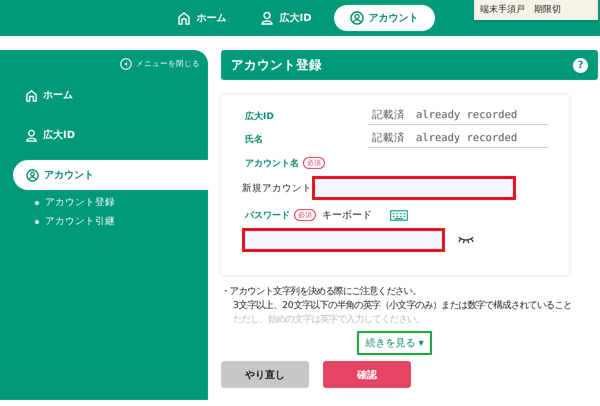 The height and width of the screenshot is (406, 600). What do you see at coordinates (265, 374) in the screenshot?
I see `reset-button: やり直し` at bounding box center [265, 374].